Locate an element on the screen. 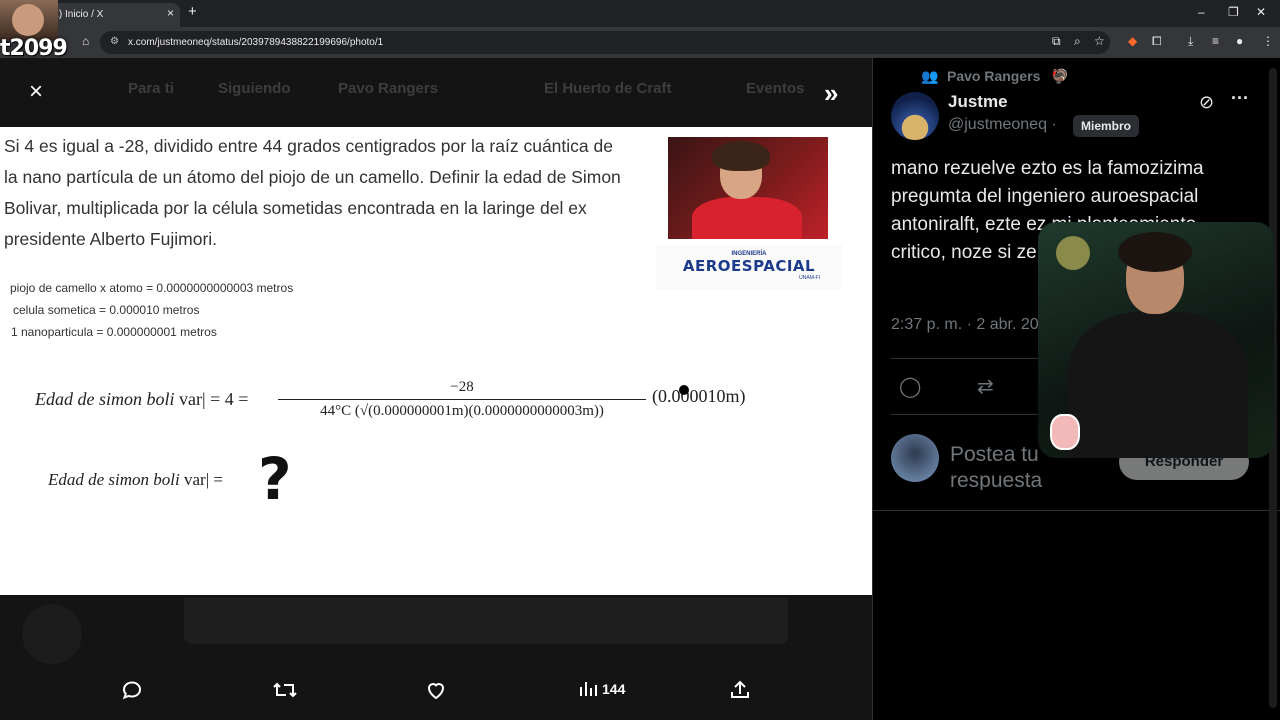 This screenshot has width=1280, height=720. browser-tab-bar: (1) Inicio / X × + – ❐ ✕ is located at coordinates (640, 13).